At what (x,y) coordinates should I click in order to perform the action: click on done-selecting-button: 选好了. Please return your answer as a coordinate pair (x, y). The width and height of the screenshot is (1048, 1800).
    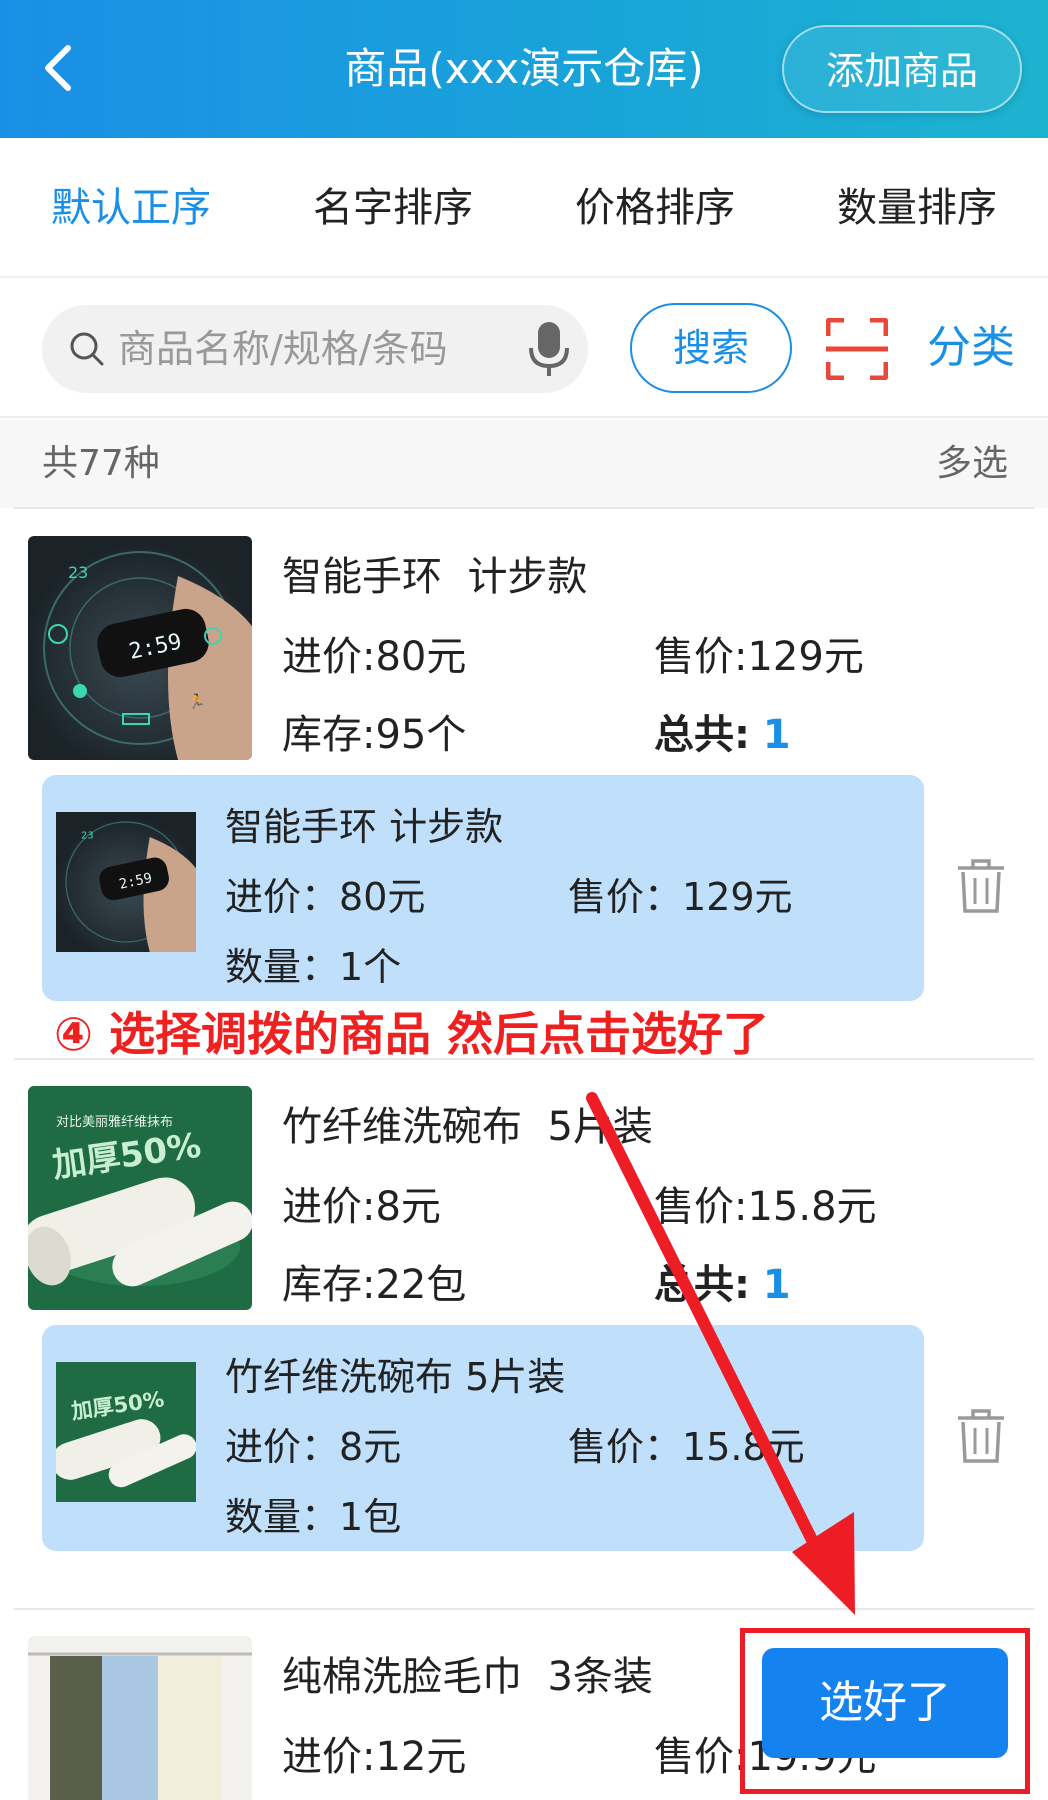
    Looking at the image, I should click on (885, 1703).